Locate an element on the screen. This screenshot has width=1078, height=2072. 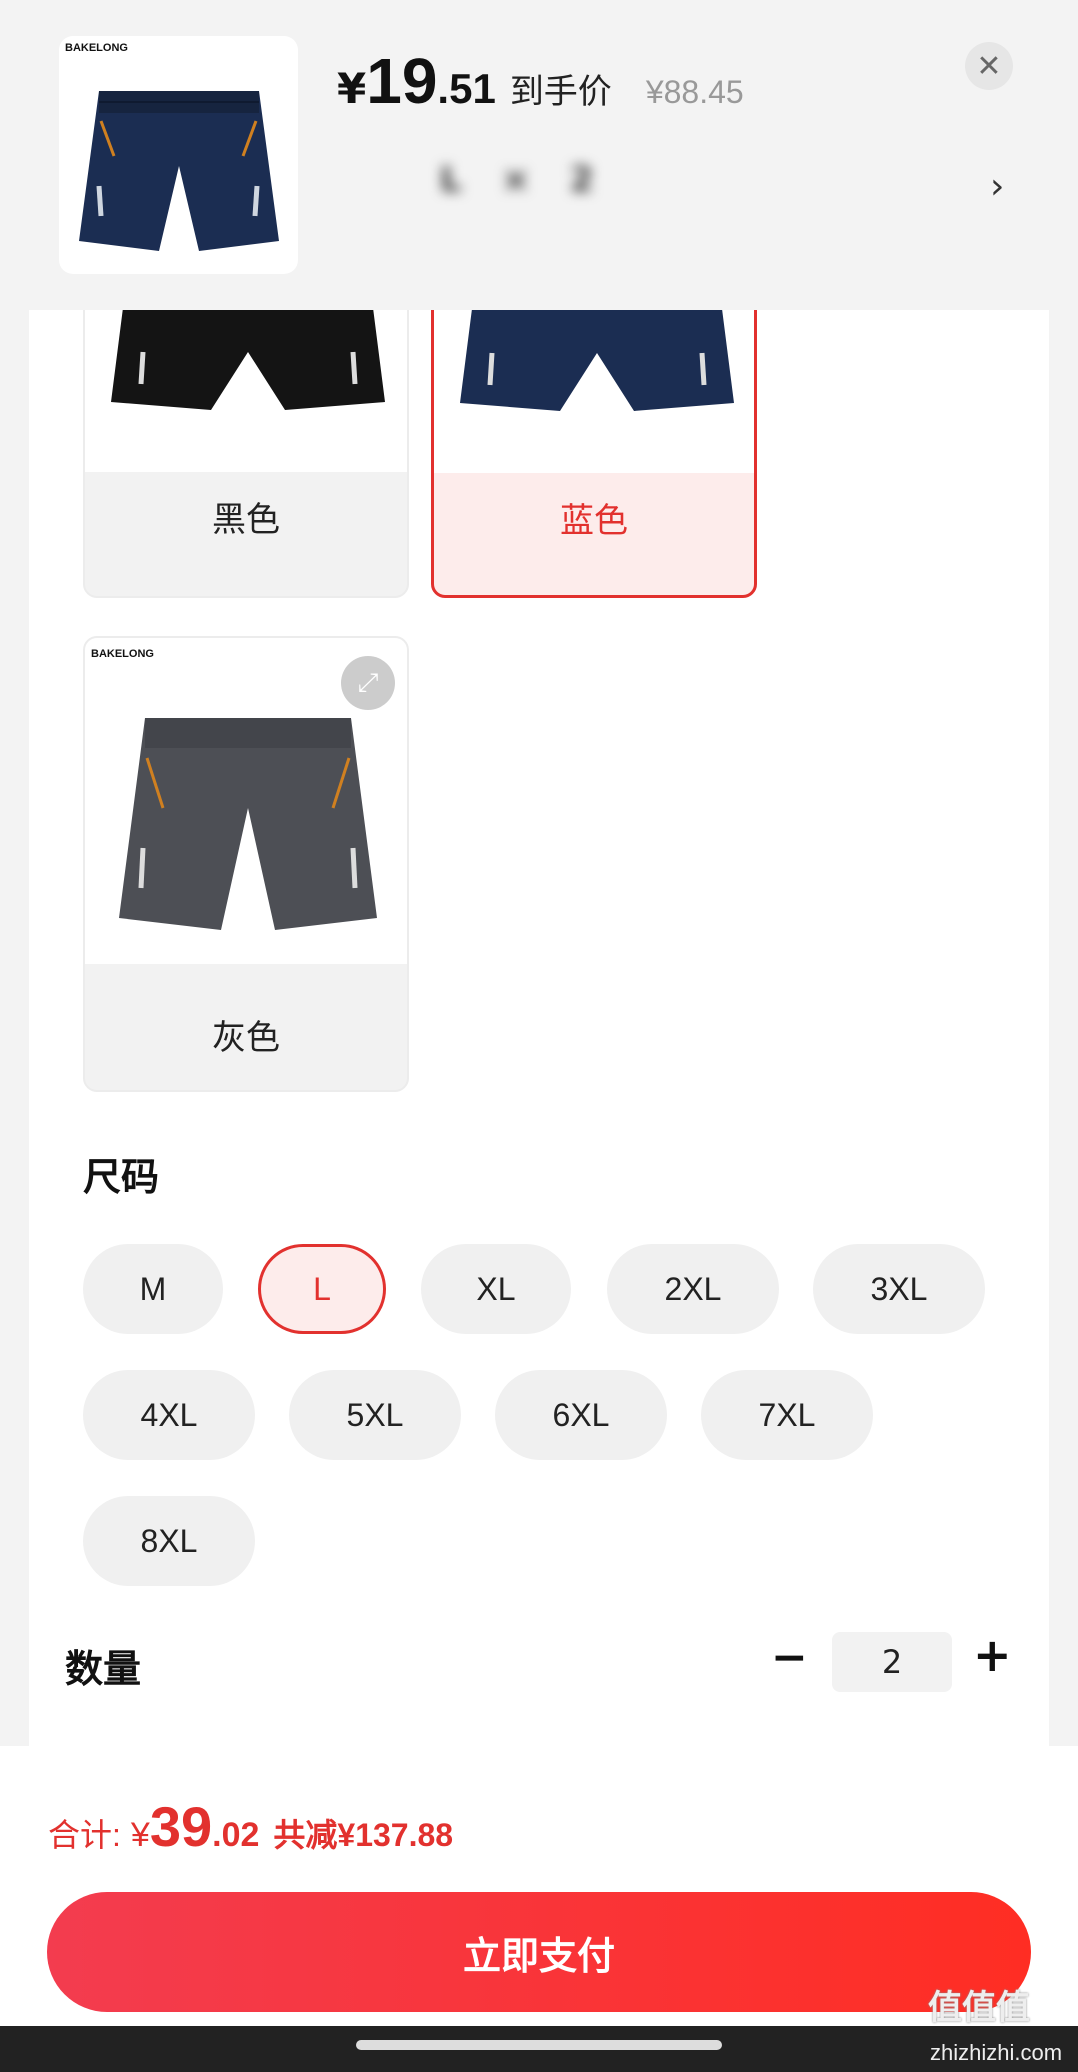
watermark: 值值值 is located at coordinates (979, 2008).